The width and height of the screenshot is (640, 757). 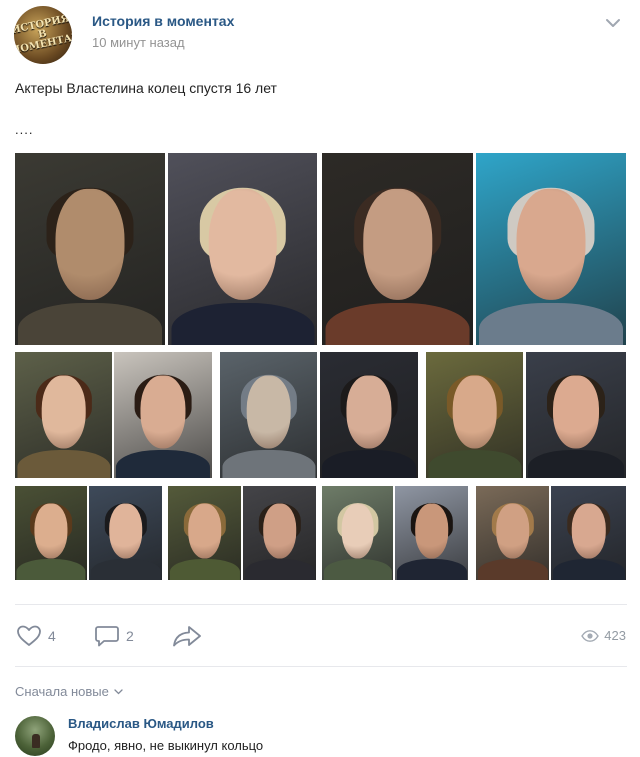 I want to click on photo-sean-astin-now, so click(x=576, y=415).